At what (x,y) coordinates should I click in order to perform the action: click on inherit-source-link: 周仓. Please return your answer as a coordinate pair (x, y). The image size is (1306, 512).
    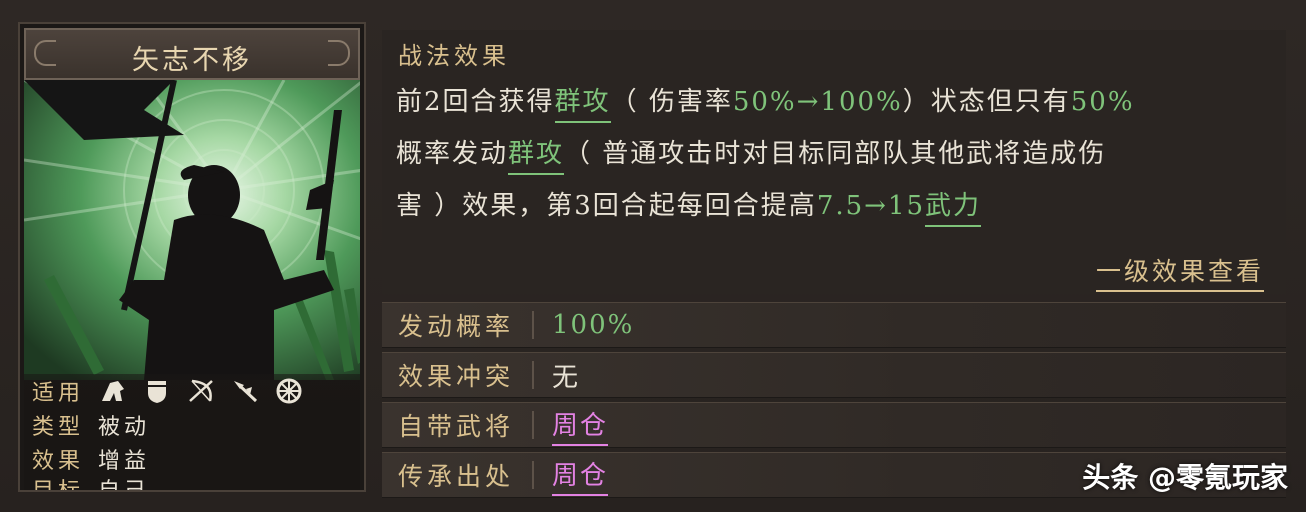
    Looking at the image, I should click on (580, 475).